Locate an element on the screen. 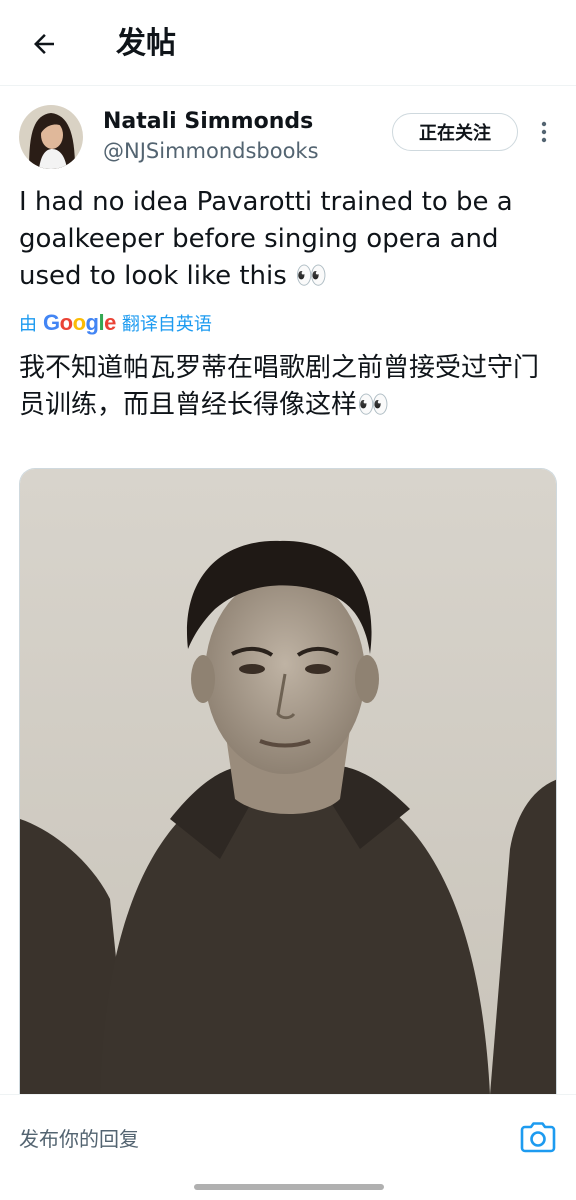 This screenshot has height=1200, width=576. back-button is located at coordinates (44, 44).